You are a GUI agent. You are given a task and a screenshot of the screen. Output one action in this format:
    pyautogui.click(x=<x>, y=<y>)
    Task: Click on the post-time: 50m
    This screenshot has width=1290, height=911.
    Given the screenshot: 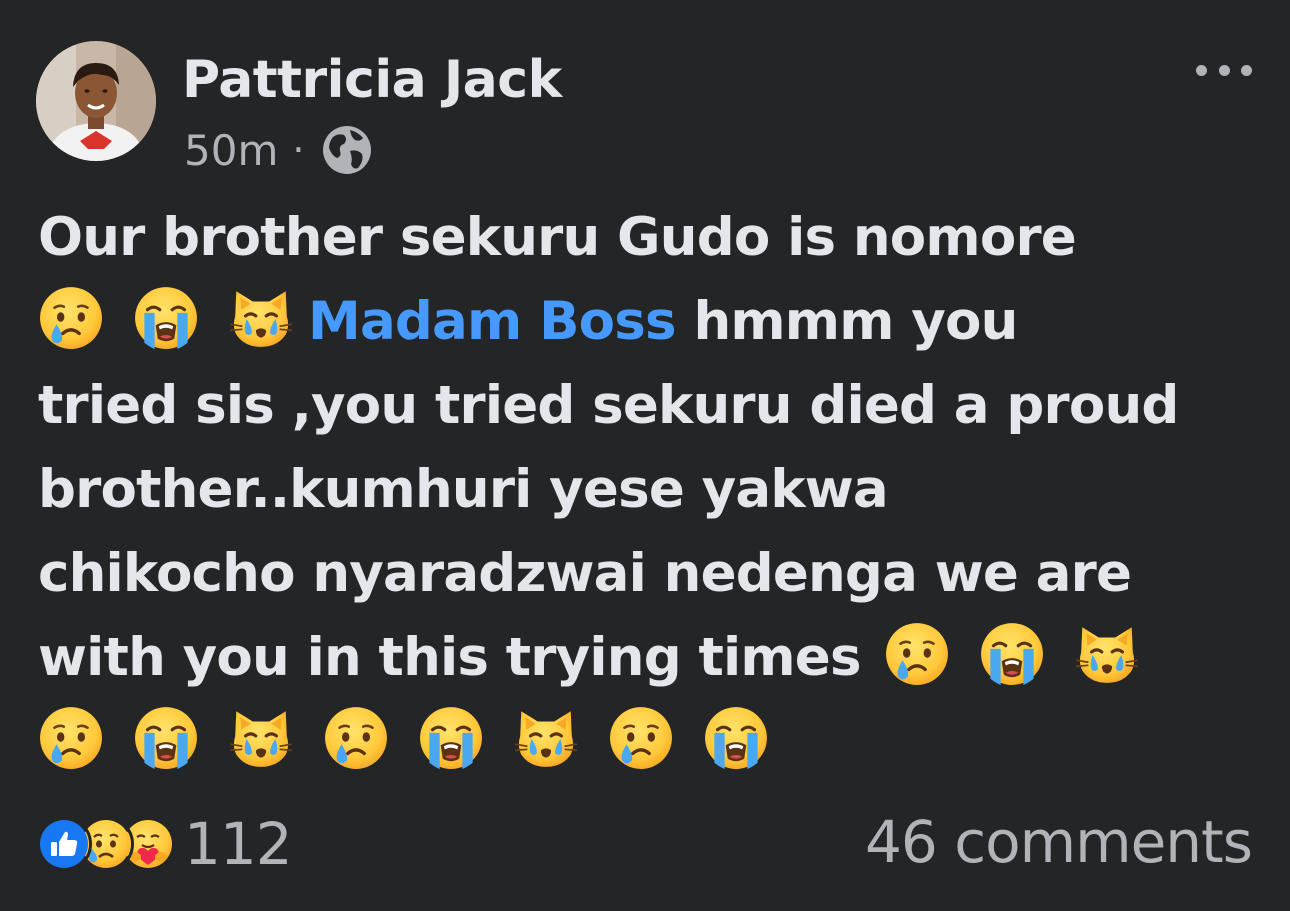 What is the action you would take?
    pyautogui.click(x=231, y=150)
    